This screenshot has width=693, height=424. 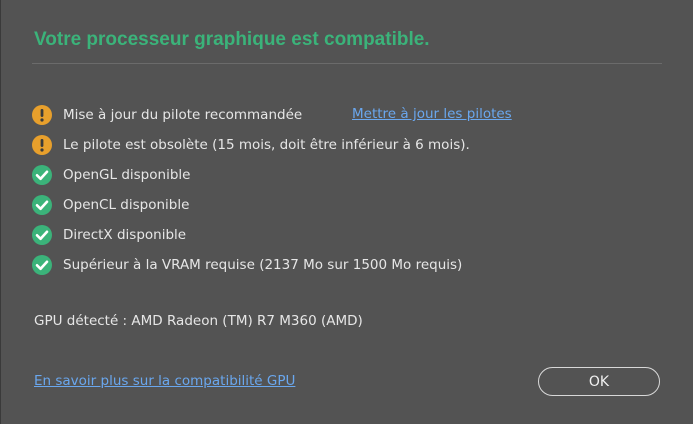 I want to click on ok-button-label: OK, so click(x=599, y=381).